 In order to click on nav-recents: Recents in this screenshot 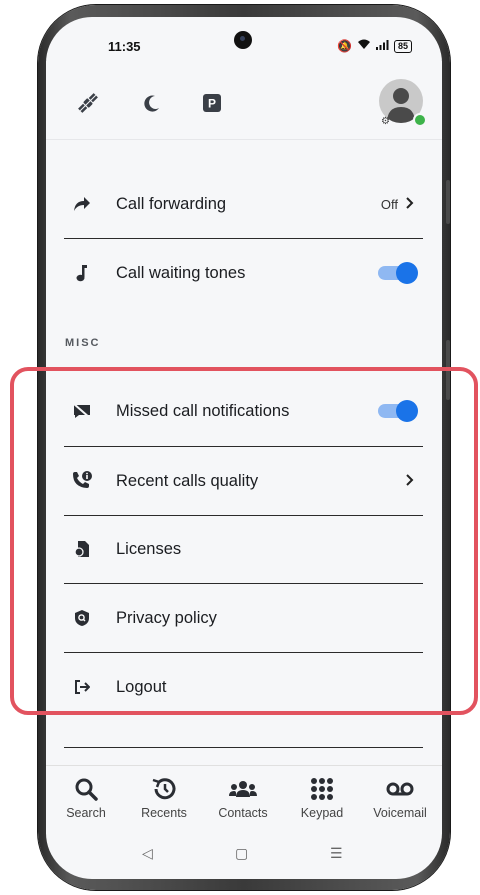, I will do `click(164, 796)`.